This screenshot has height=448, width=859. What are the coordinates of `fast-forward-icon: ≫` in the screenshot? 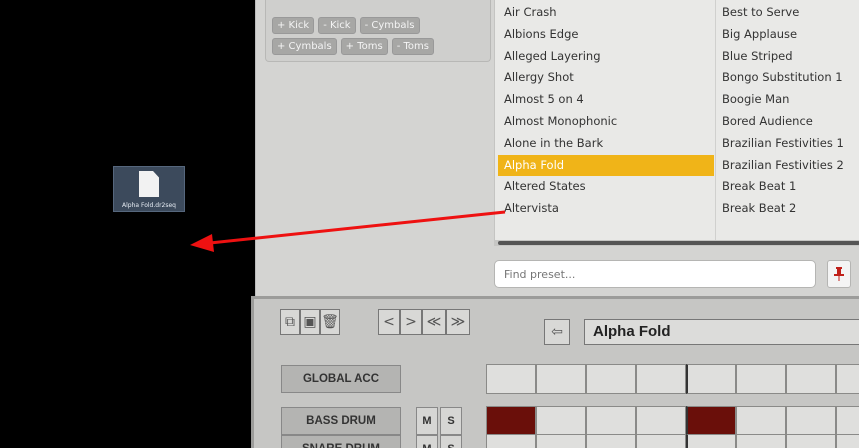 It's located at (458, 322).